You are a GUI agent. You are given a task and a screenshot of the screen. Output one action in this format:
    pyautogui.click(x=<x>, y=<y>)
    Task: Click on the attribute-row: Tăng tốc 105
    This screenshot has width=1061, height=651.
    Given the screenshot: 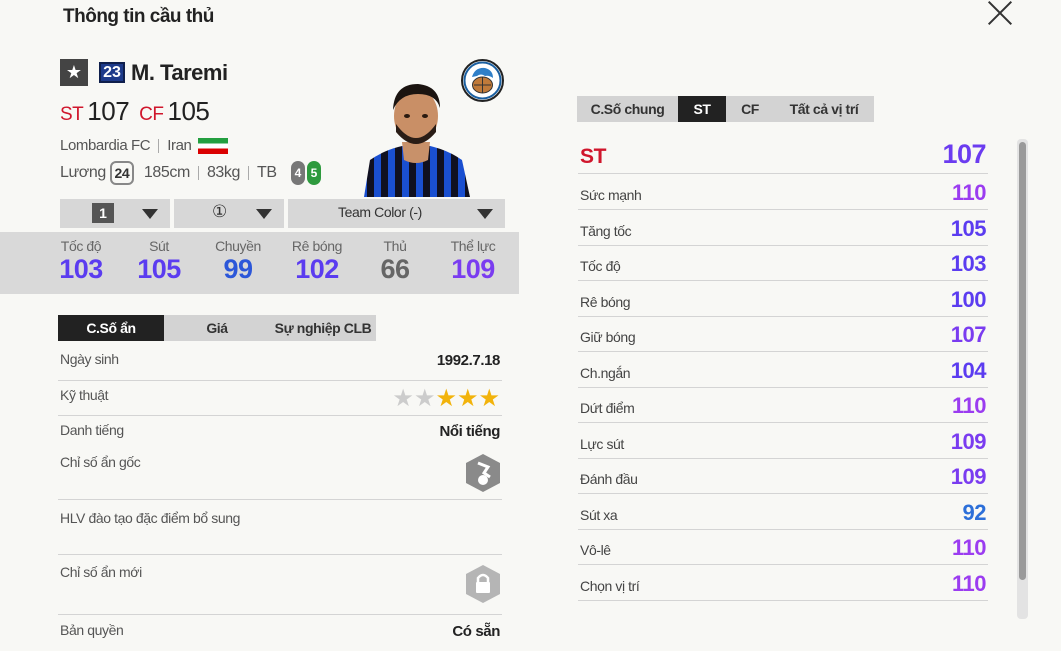 What is the action you would take?
    pyautogui.click(x=783, y=228)
    